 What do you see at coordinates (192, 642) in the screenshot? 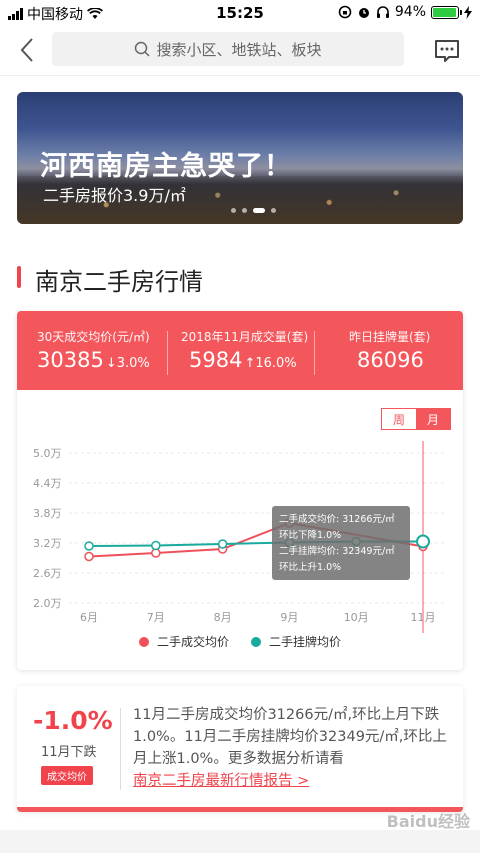
I see `legend-label: 二手成交均价` at bounding box center [192, 642].